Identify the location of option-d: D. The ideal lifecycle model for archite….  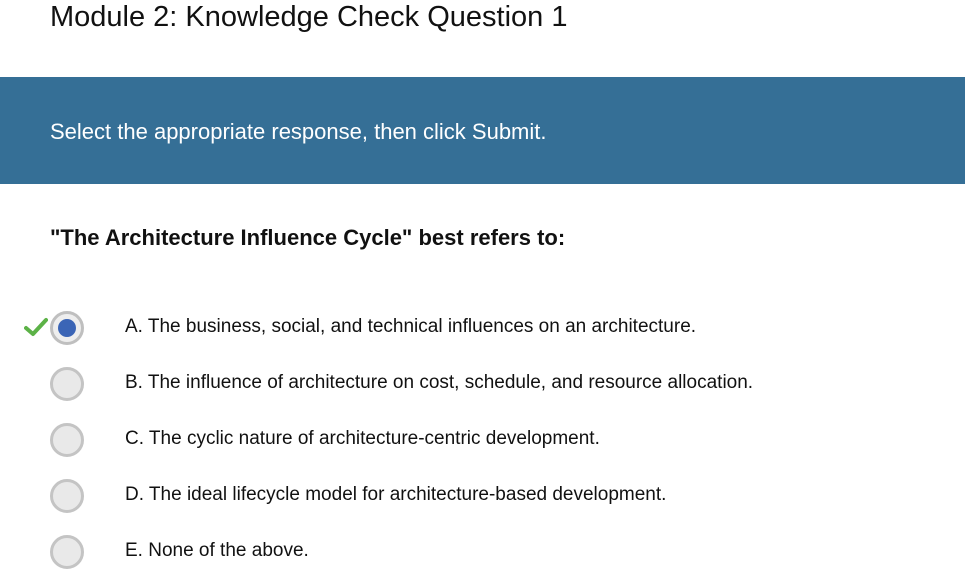
(482, 496).